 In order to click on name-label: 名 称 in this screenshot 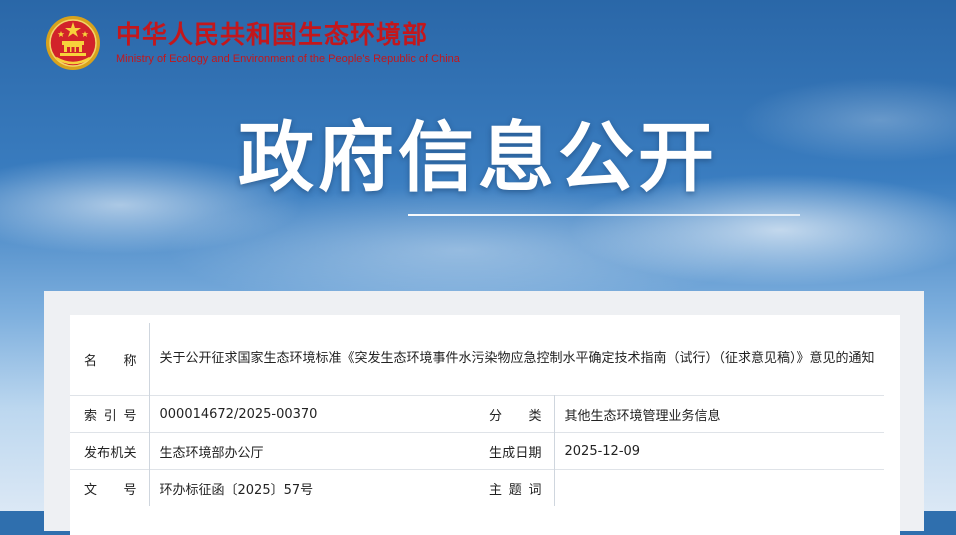, I will do `click(110, 361)`.